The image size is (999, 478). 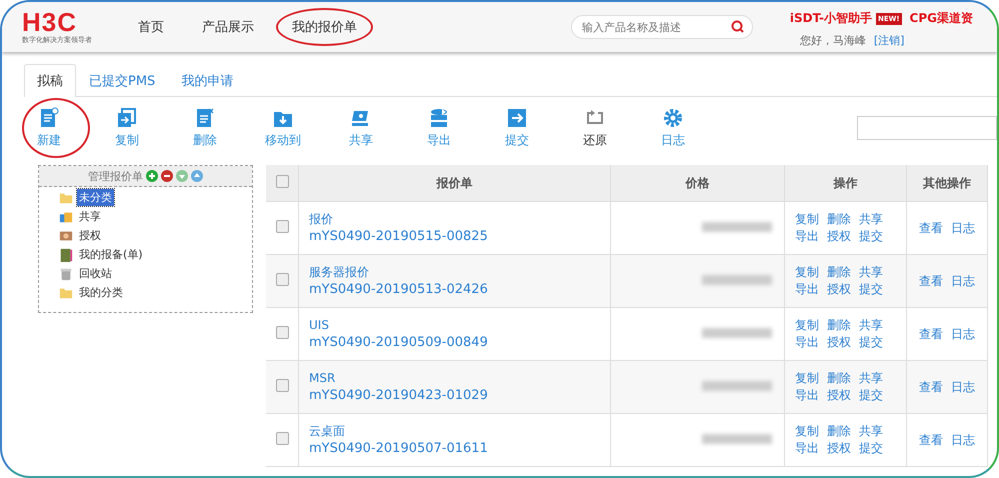 What do you see at coordinates (889, 40) in the screenshot?
I see `logout-link: [注销]` at bounding box center [889, 40].